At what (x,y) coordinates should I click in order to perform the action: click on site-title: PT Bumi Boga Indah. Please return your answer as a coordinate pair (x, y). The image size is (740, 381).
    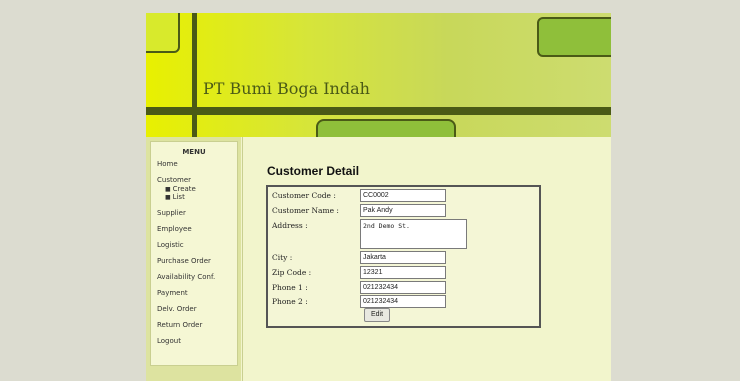
    Looking at the image, I should click on (286, 88).